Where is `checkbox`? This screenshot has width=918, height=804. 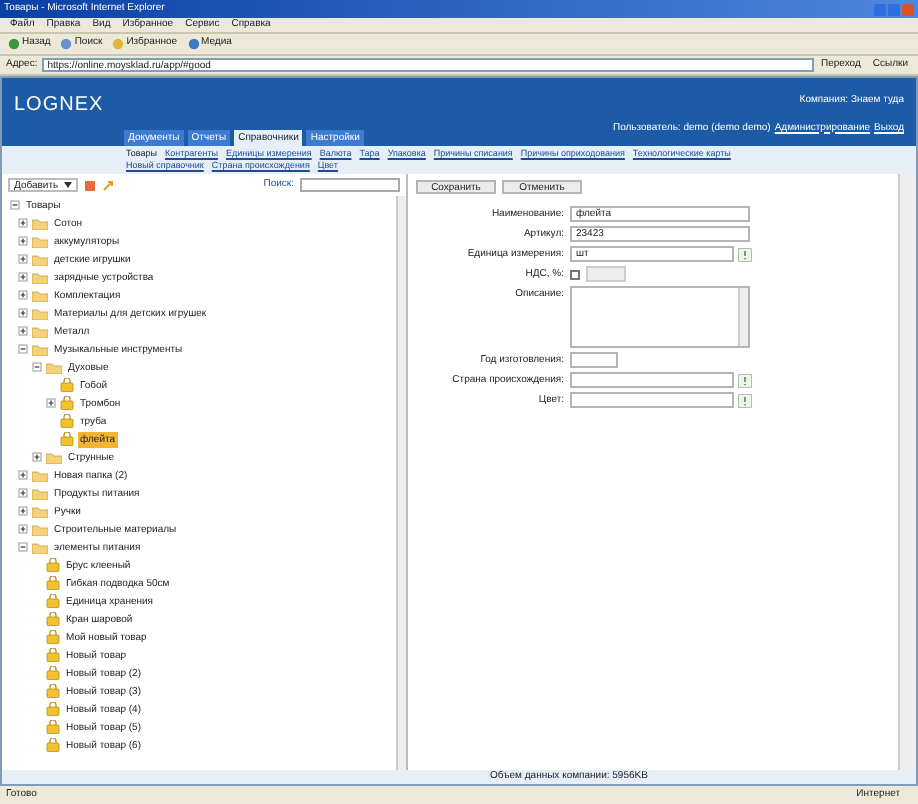
checkbox is located at coordinates (575, 274).